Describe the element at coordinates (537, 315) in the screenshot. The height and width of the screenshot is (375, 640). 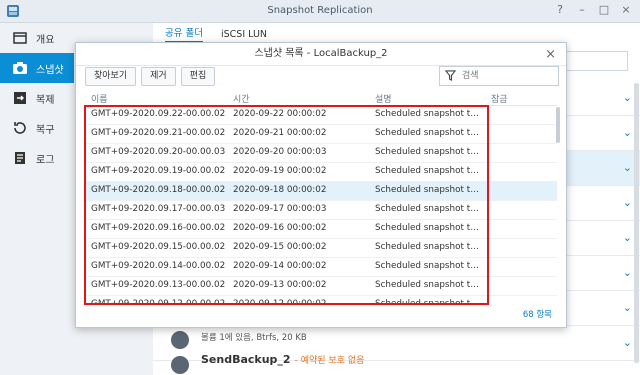
I see `item-count: 68 항목` at that location.